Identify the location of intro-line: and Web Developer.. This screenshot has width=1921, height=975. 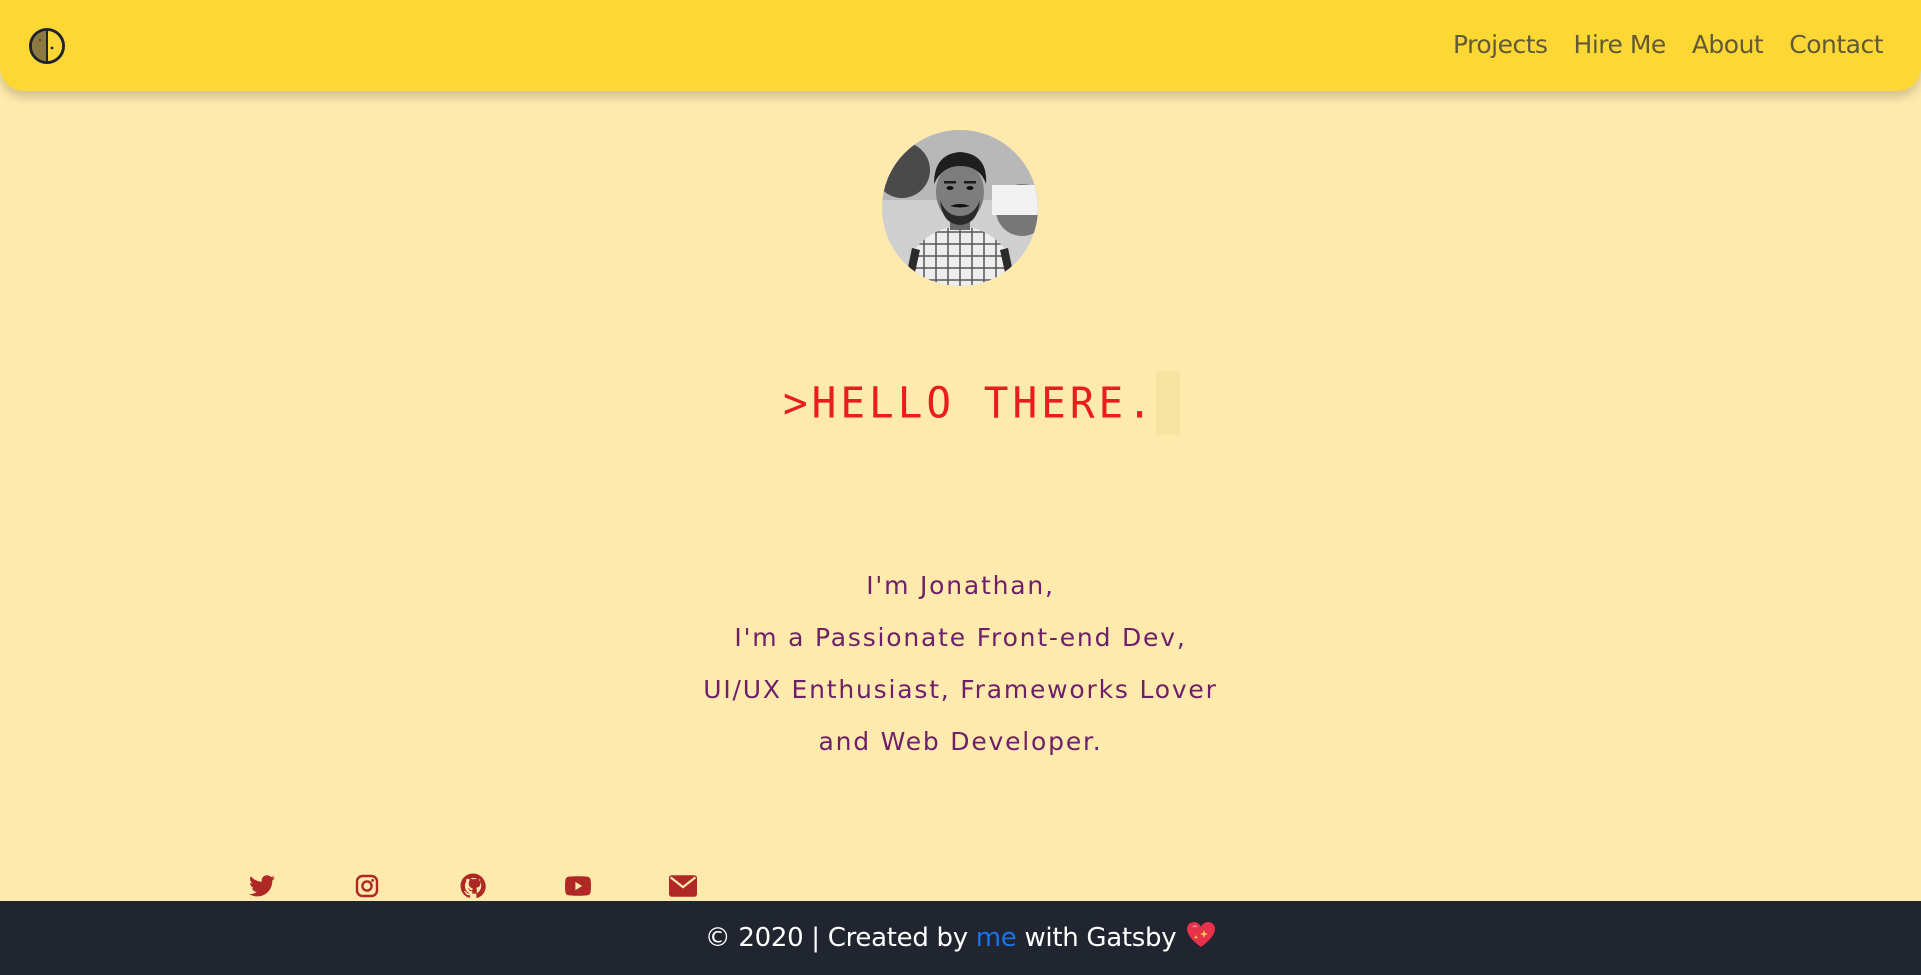
(960, 741).